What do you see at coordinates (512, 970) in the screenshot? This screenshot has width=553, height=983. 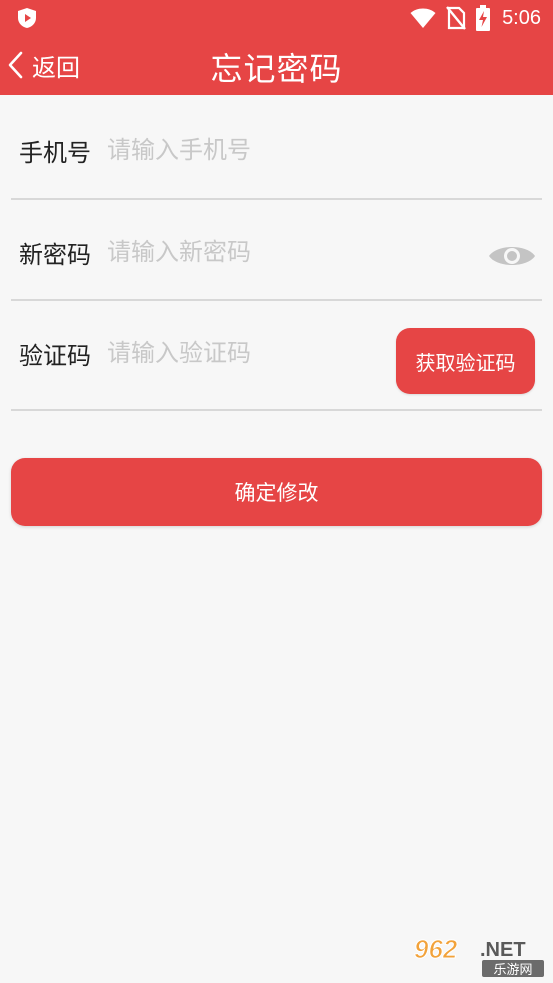 I see `svg-text: 乐游网` at bounding box center [512, 970].